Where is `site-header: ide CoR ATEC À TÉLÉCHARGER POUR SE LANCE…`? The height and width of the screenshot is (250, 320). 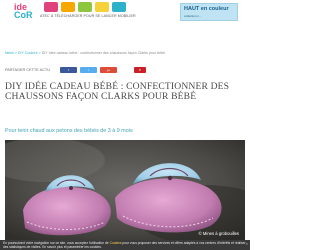 site-header: ide CoR ATEC À TÉLÉCHARGER POUR SE LANCE… is located at coordinates (125, 13).